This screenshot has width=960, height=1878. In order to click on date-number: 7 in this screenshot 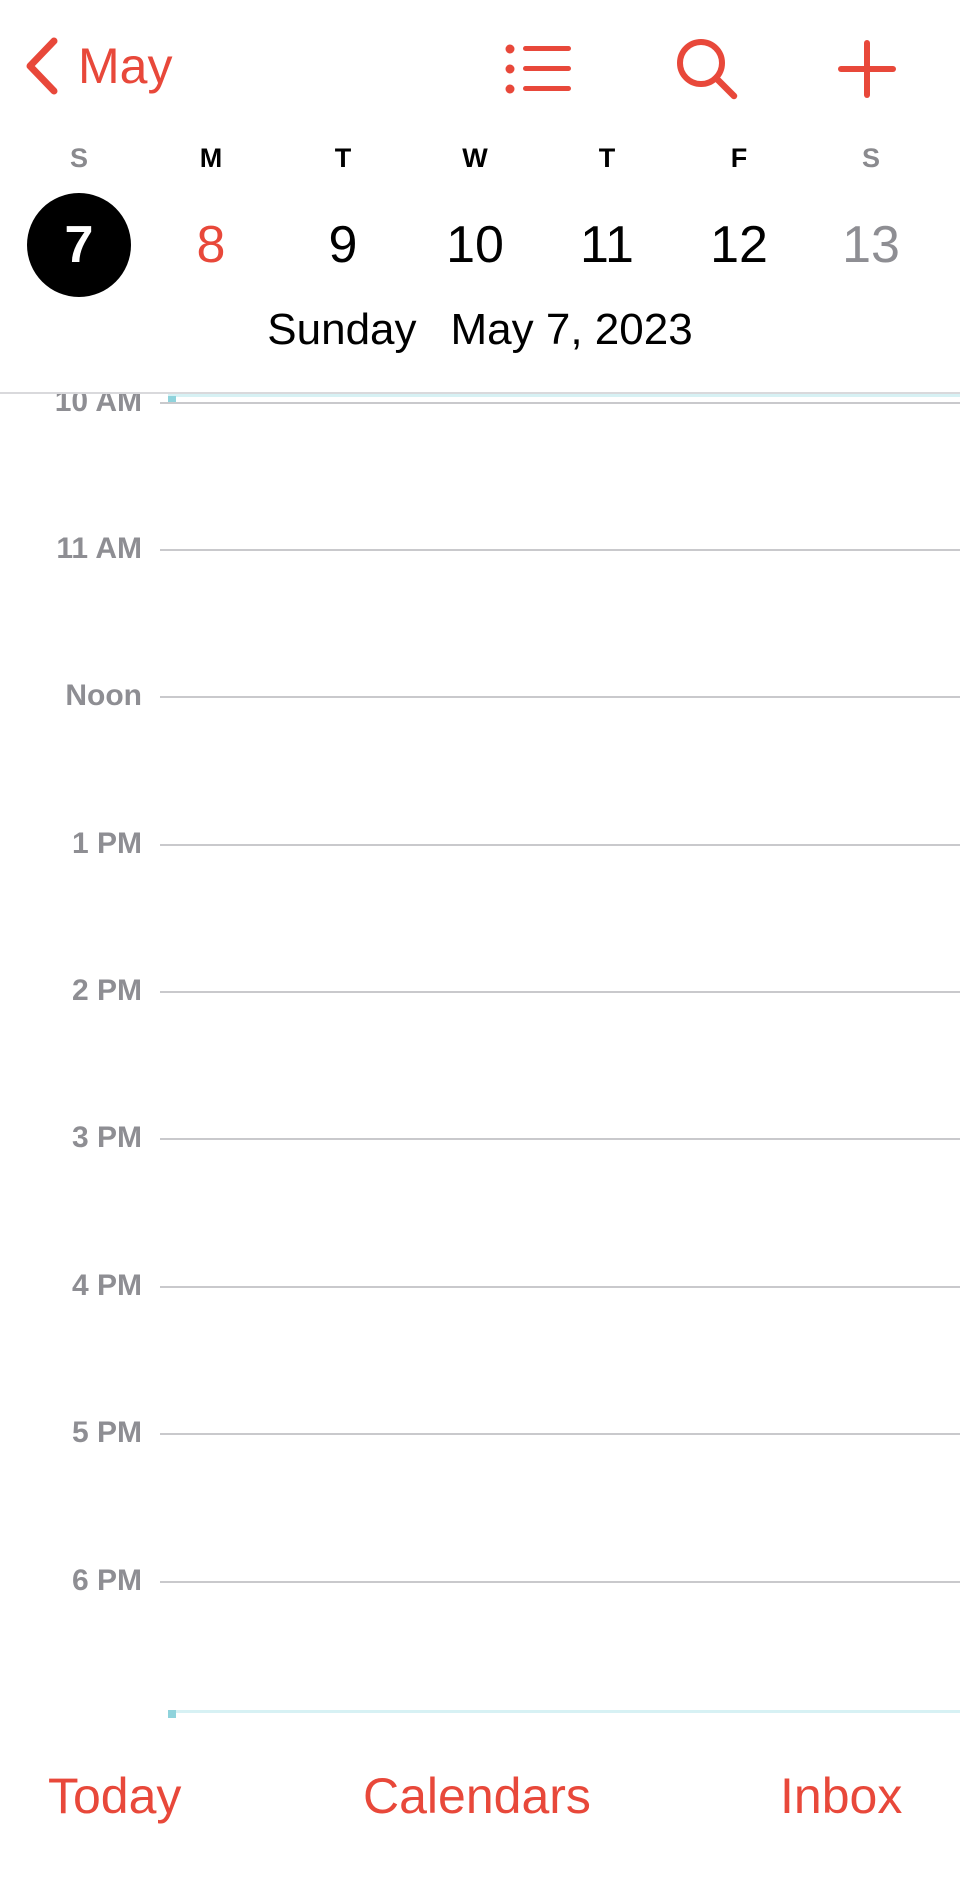, I will do `click(79, 245)`.